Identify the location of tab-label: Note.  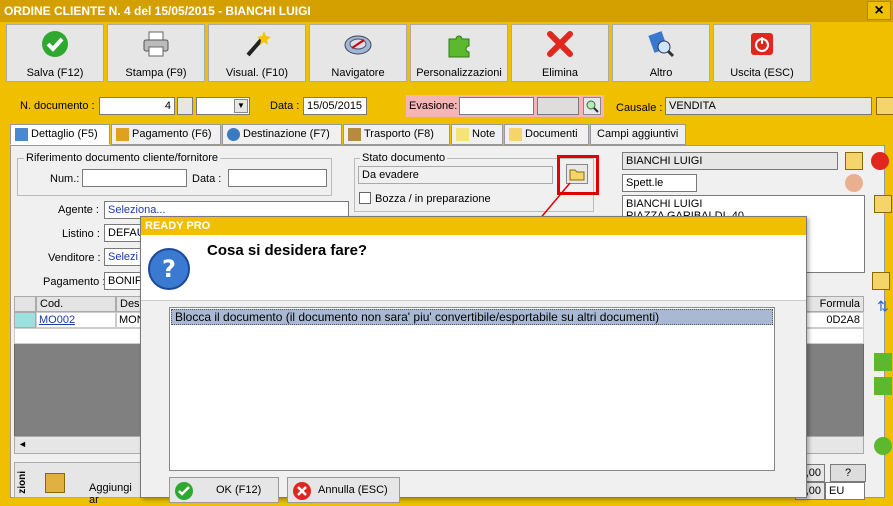
(484, 134).